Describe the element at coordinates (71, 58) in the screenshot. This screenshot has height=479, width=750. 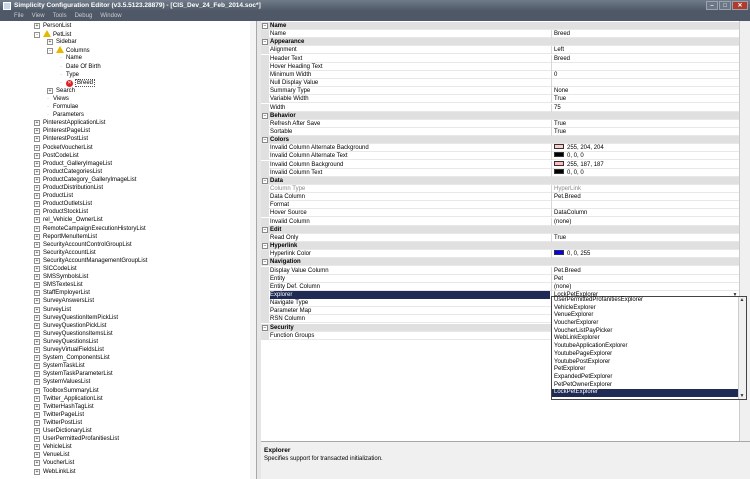
I see `tree-node: · Name` at that location.